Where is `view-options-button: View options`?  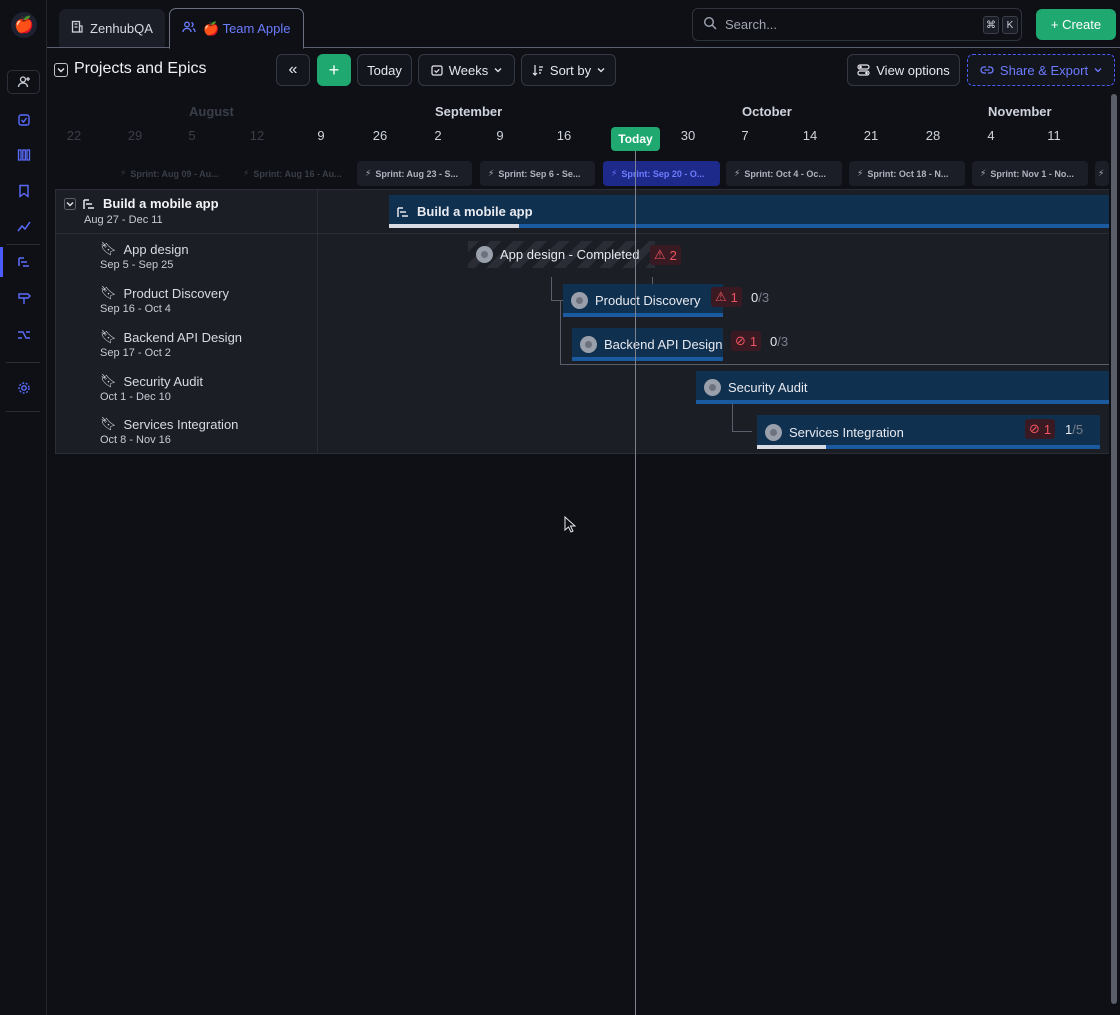
view-options-button: View options is located at coordinates (903, 70).